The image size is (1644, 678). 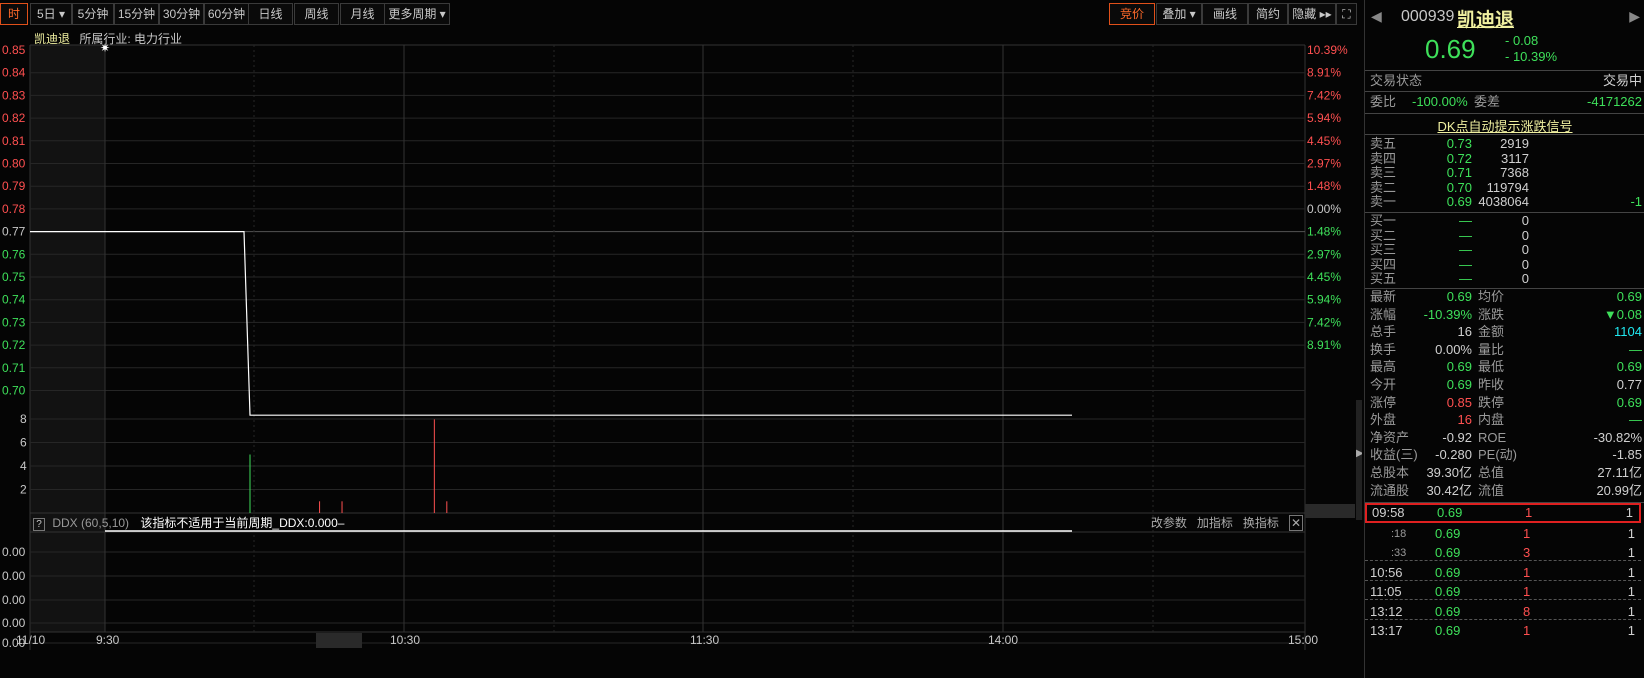 What do you see at coordinates (704, 640) in the screenshot?
I see `time-tick: 11:30` at bounding box center [704, 640].